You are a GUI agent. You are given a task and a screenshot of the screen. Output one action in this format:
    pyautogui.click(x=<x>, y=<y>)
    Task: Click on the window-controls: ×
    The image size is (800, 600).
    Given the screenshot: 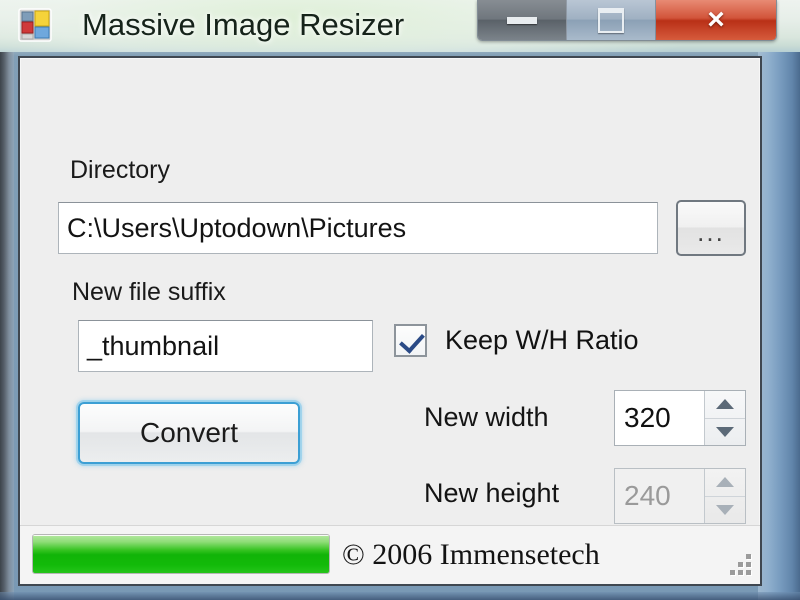 What is the action you would take?
    pyautogui.click(x=627, y=20)
    